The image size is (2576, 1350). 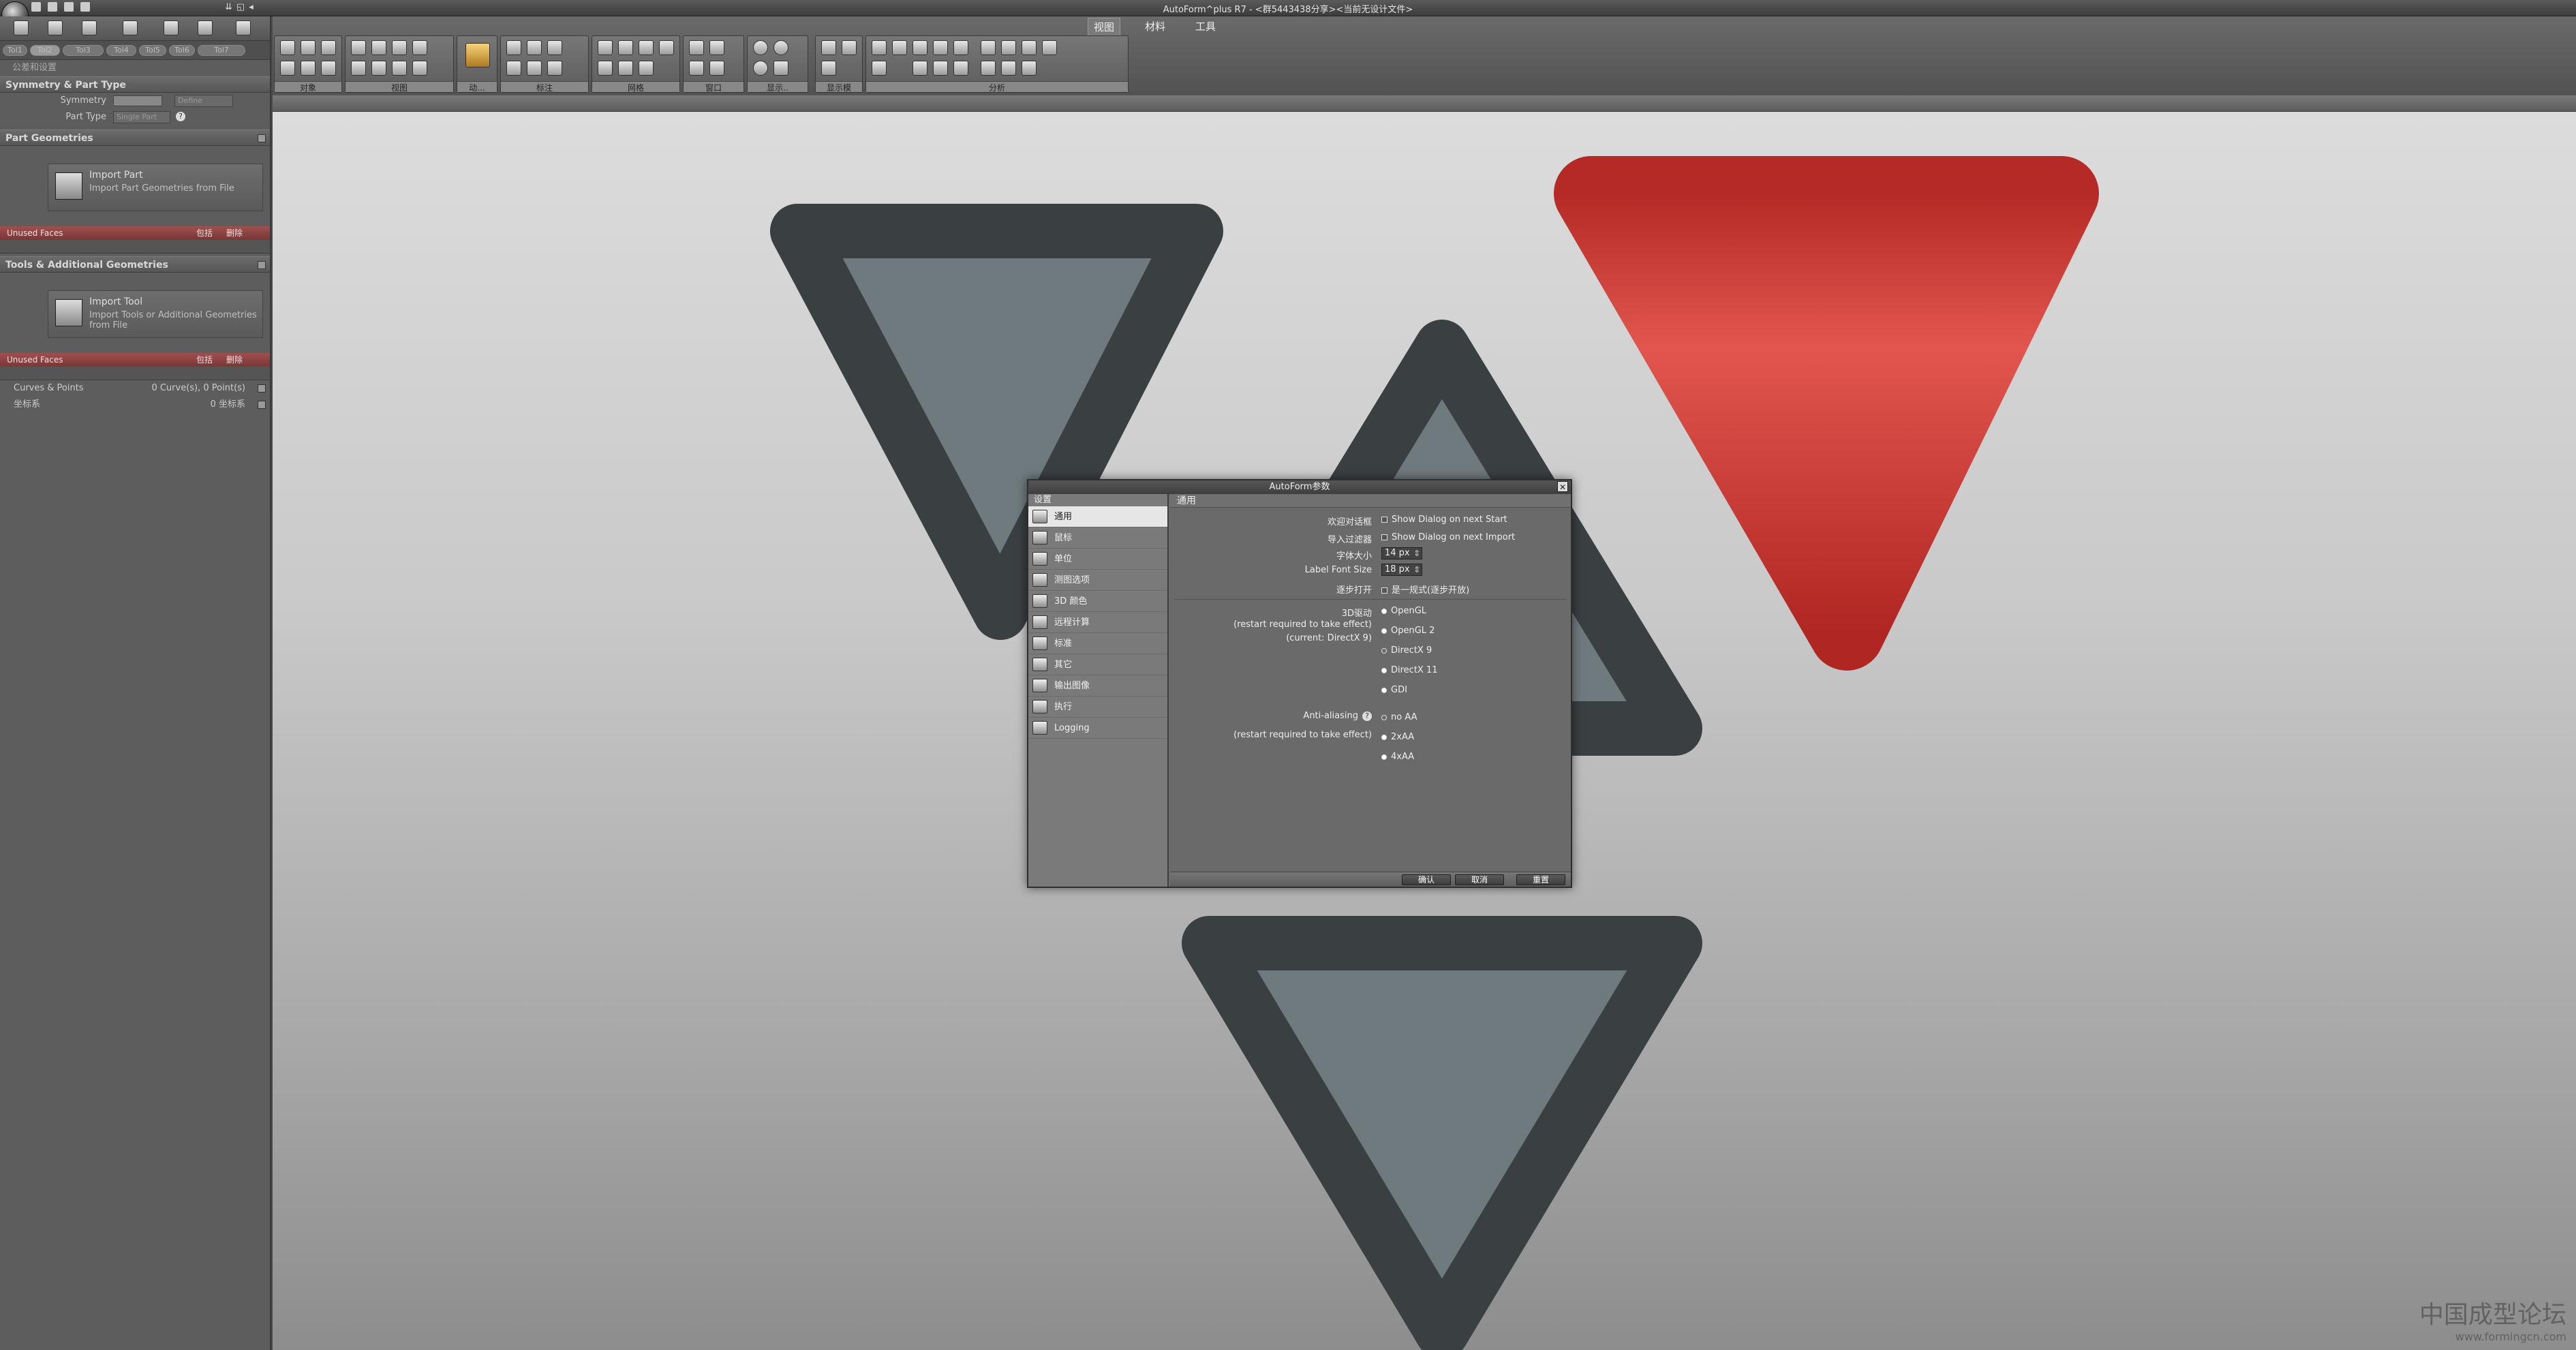 I want to click on font-size-stepper: 14 px, so click(x=1402, y=553).